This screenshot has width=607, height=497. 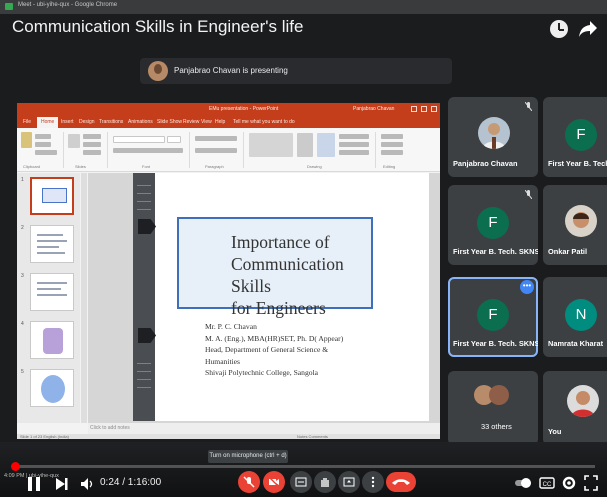 What do you see at coordinates (575, 317) in the screenshot?
I see `participant-tile: N Namrata Kharat` at bounding box center [575, 317].